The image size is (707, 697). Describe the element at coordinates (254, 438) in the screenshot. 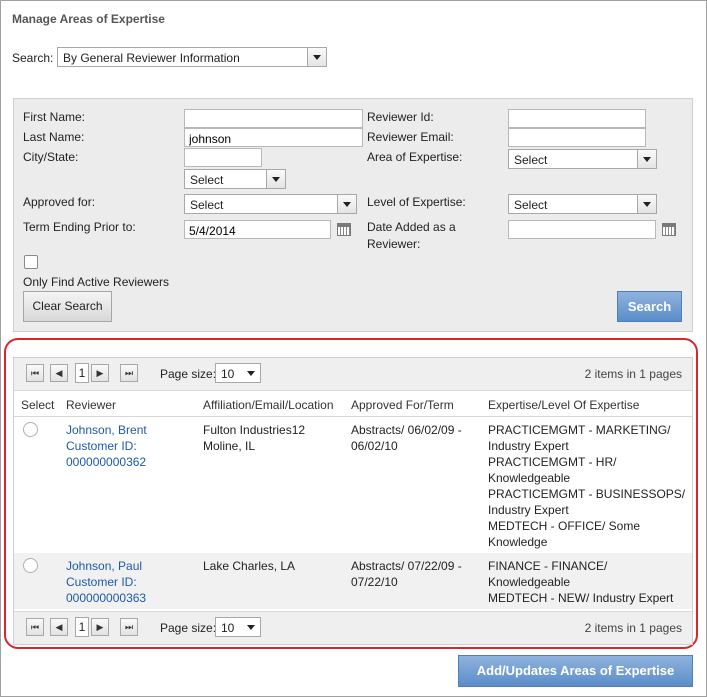

I see `affiliation-cell: Fulton Industries12 Moline, IL` at that location.